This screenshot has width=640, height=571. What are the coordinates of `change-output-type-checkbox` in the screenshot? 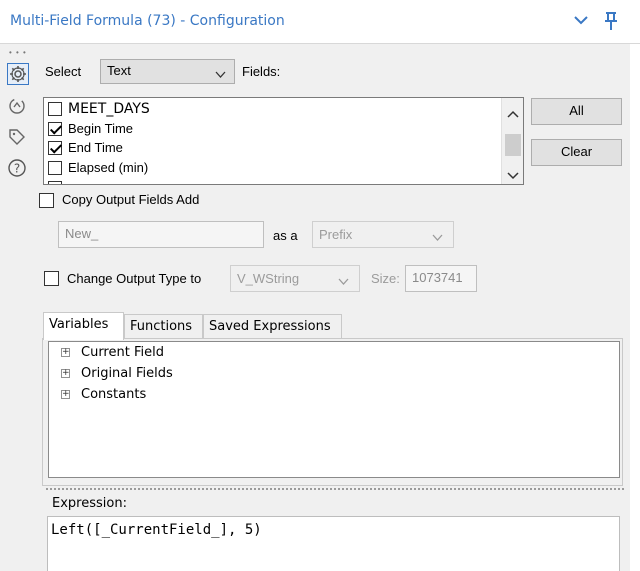 It's located at (51, 278).